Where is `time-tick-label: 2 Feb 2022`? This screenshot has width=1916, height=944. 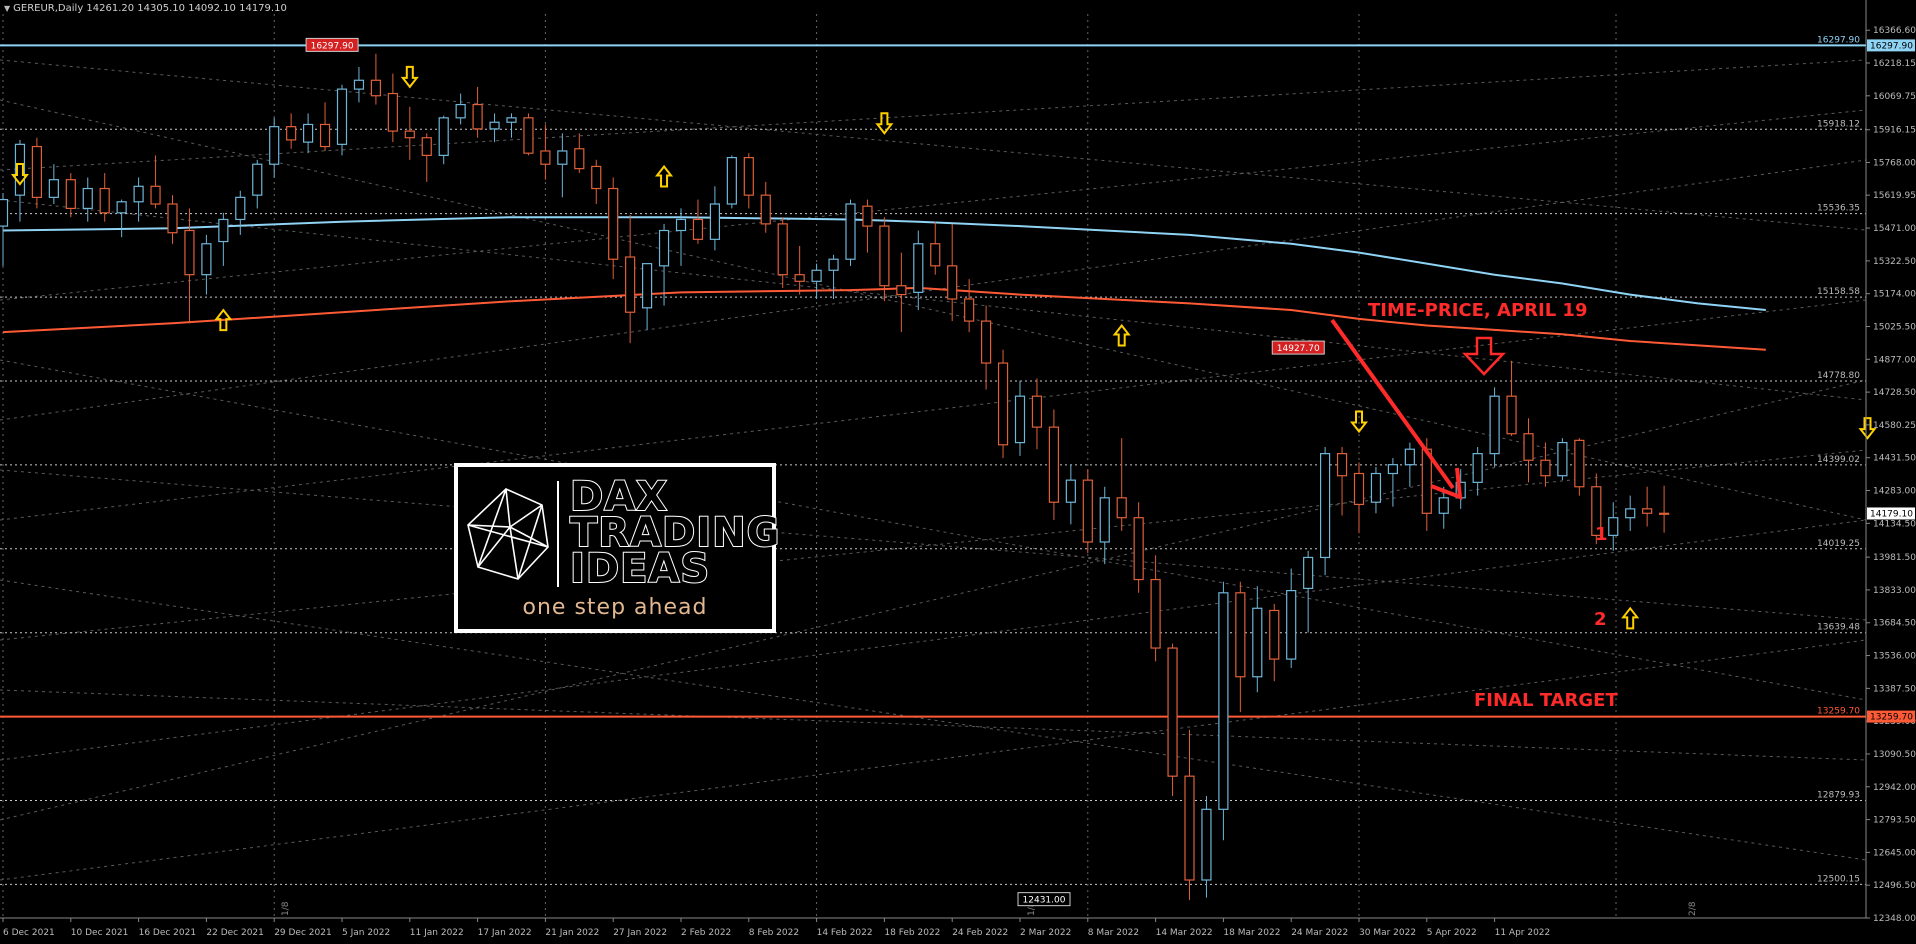
time-tick-label: 2 Feb 2022 is located at coordinates (706, 933).